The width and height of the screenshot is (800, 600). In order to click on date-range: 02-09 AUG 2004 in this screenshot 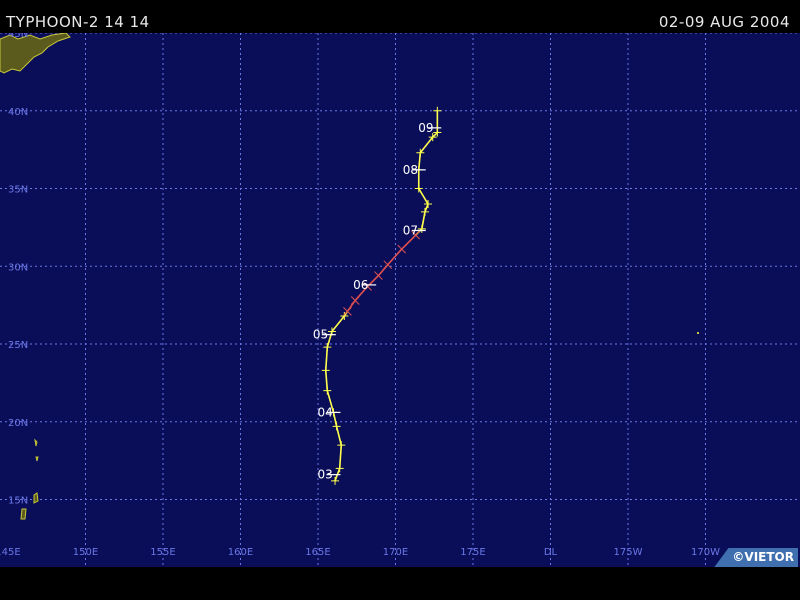, I will do `click(724, 22)`.